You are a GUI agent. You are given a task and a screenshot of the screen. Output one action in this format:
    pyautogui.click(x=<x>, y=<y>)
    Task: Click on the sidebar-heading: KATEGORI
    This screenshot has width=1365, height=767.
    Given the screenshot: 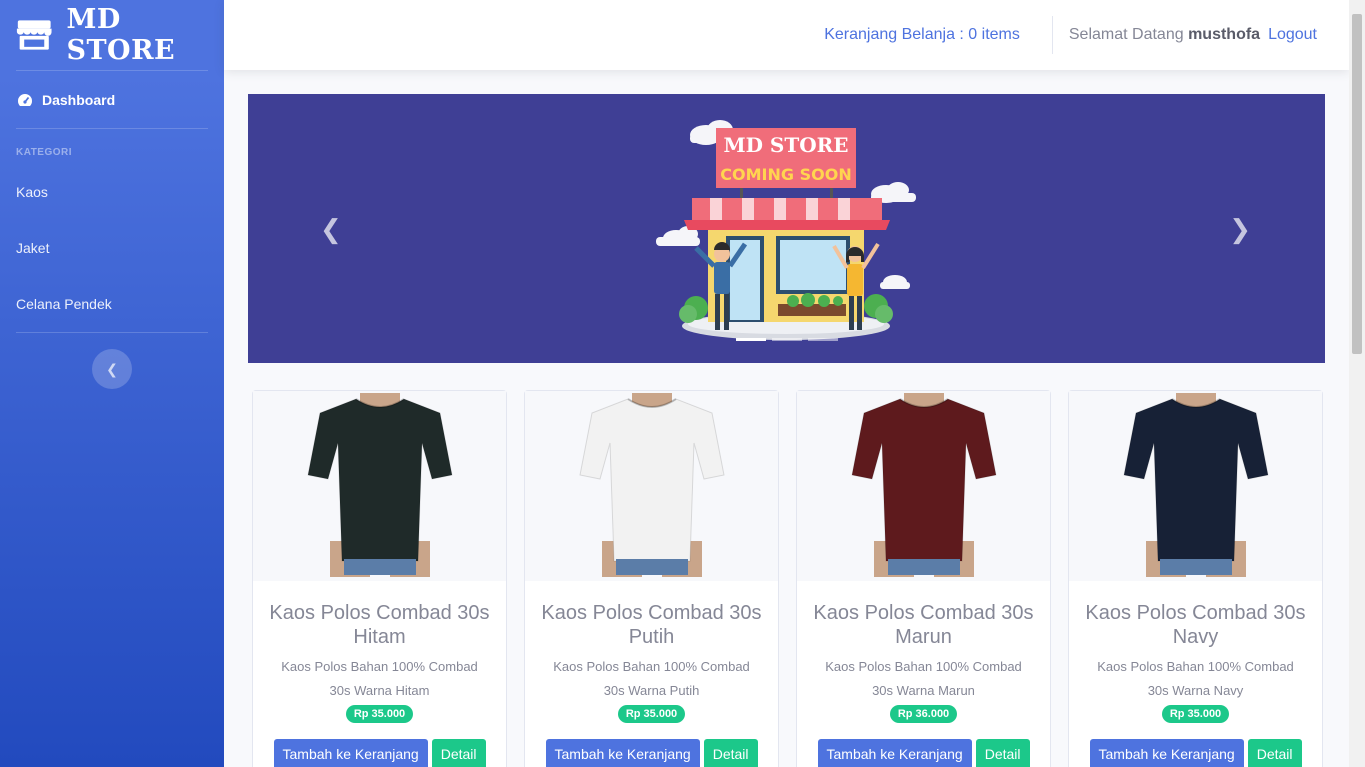 What is the action you would take?
    pyautogui.click(x=44, y=152)
    